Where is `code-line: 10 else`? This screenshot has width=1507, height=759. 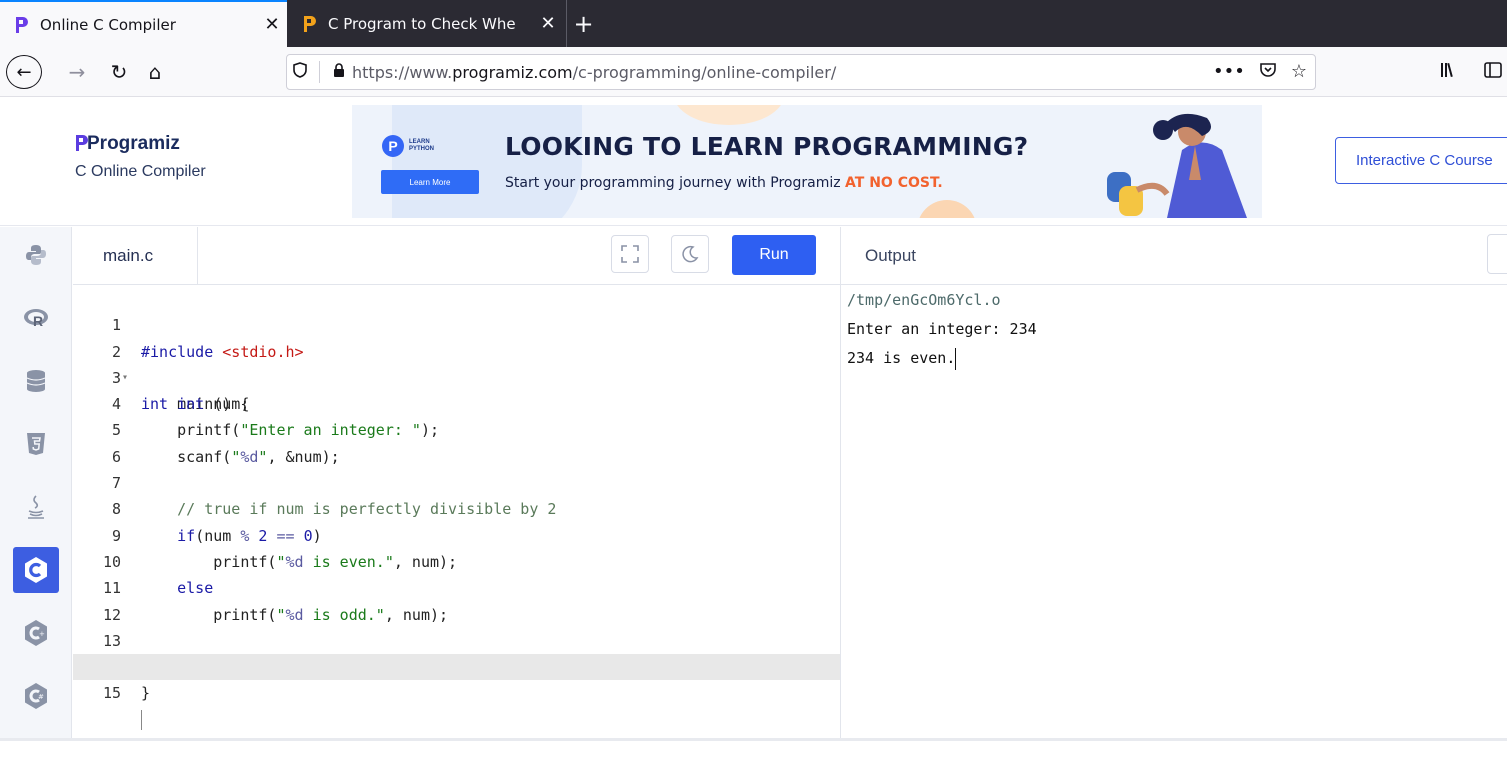 code-line: 10 else is located at coordinates (456, 560).